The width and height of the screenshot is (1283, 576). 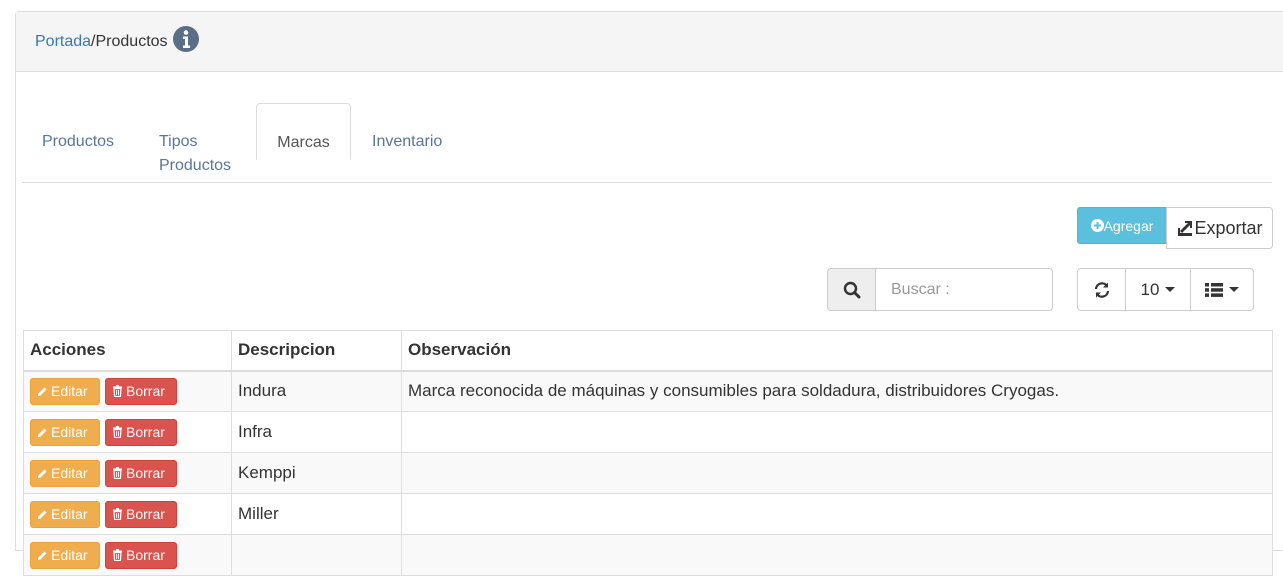 I want to click on tab-inventario: Inventario, so click(x=407, y=142).